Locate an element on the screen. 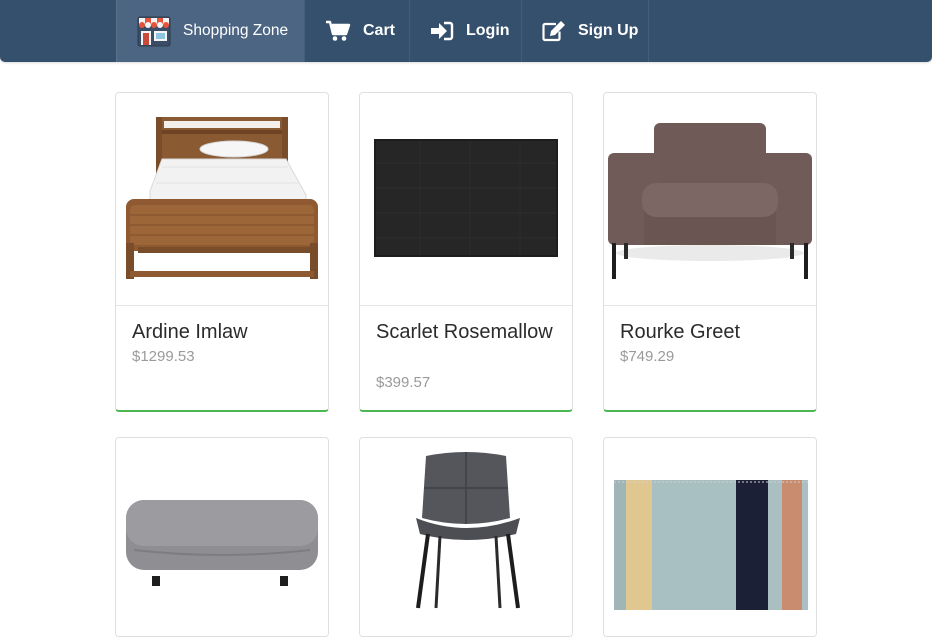  product-image-striped-rug is located at coordinates (710, 537).